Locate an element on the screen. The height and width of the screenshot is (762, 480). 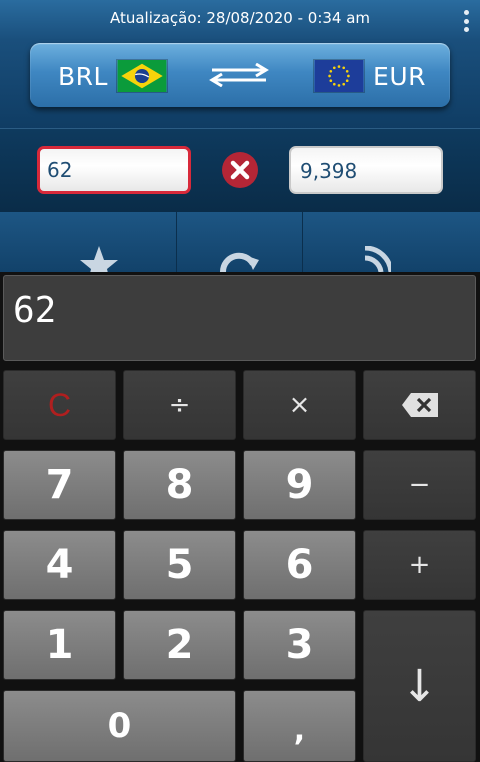
key-1: 1 is located at coordinates (59, 645).